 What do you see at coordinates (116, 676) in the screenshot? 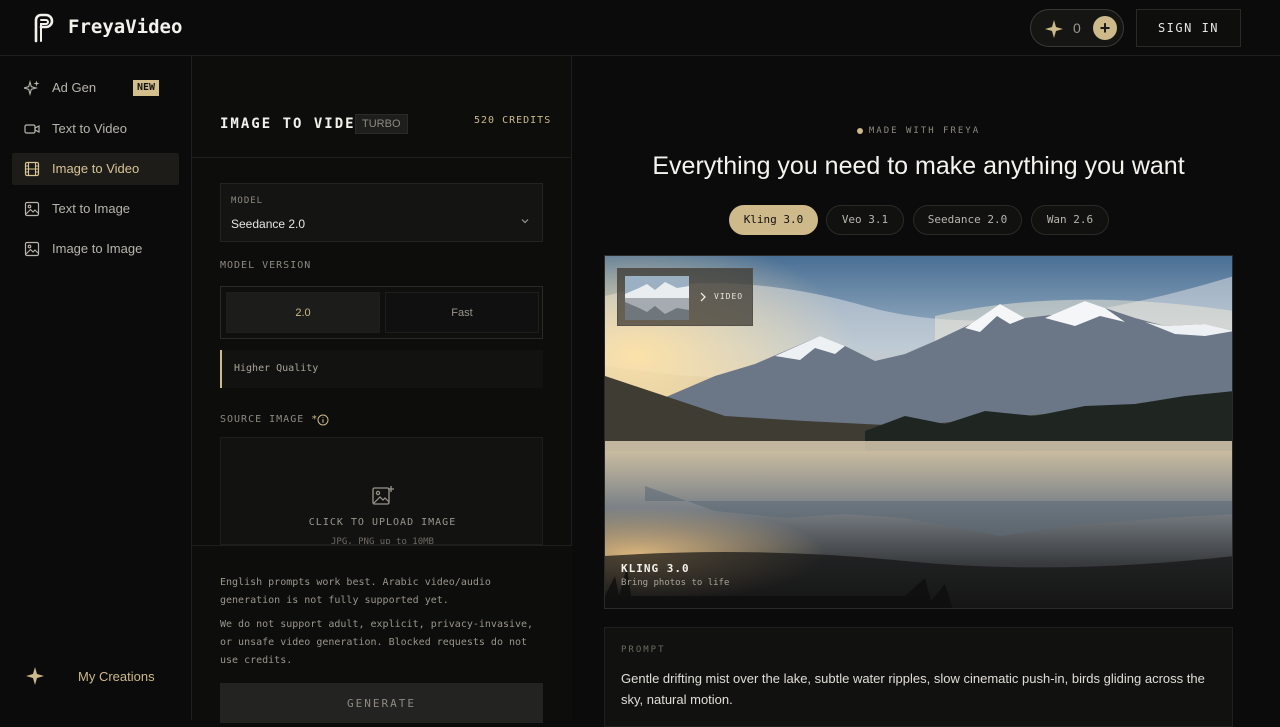
I see `my-creations-label: My Creations` at bounding box center [116, 676].